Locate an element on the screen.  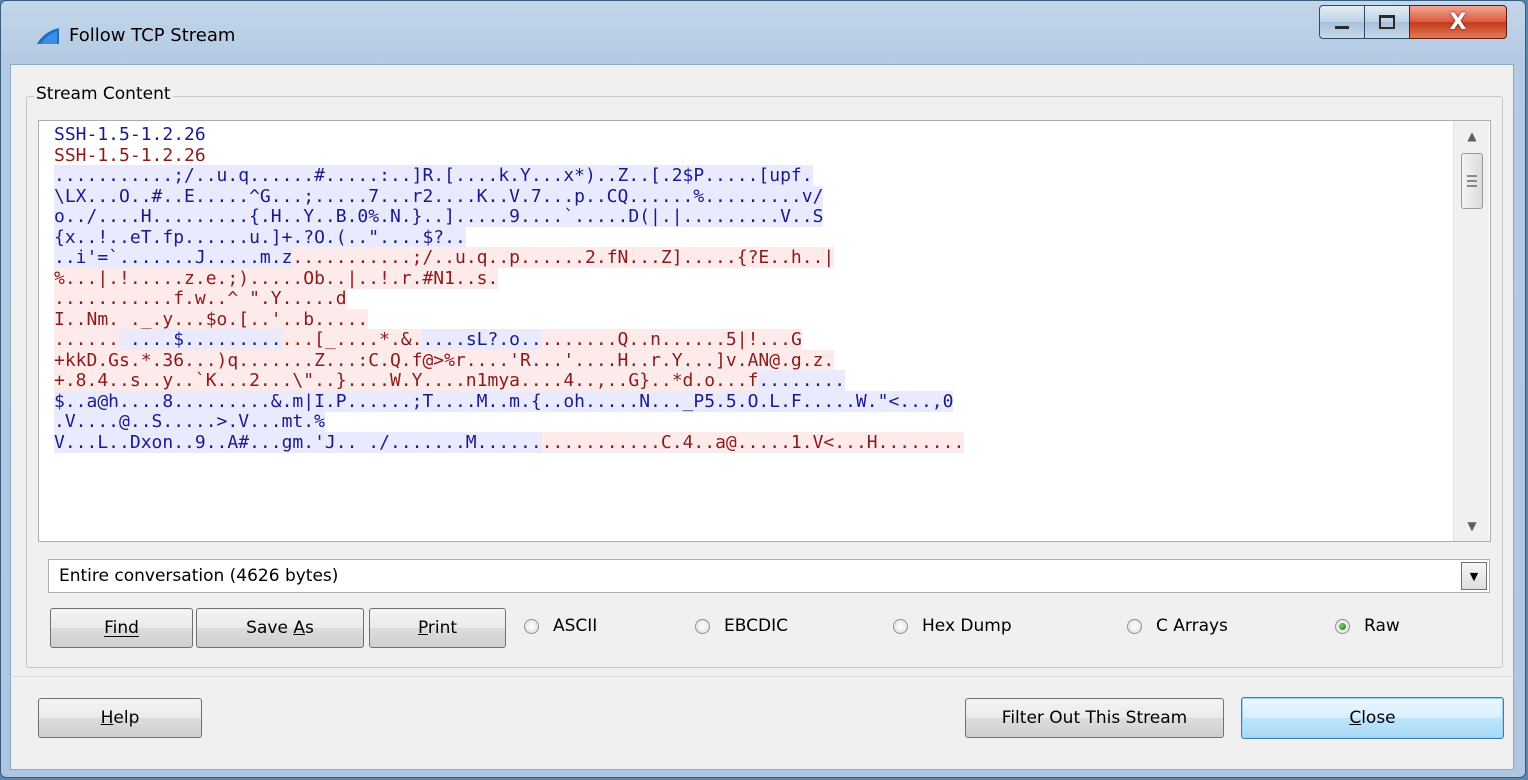
radio-raw-indicator is located at coordinates (1342, 626).